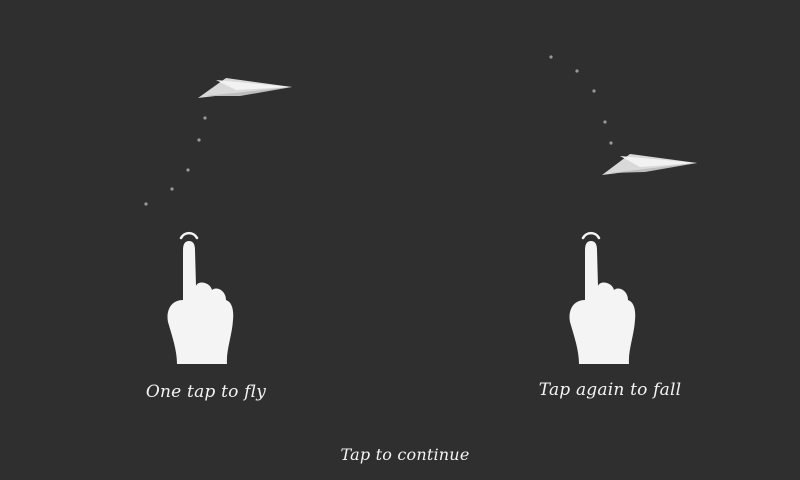  What do you see at coordinates (405, 454) in the screenshot?
I see `tap-to-continue-button: Tap to continue` at bounding box center [405, 454].